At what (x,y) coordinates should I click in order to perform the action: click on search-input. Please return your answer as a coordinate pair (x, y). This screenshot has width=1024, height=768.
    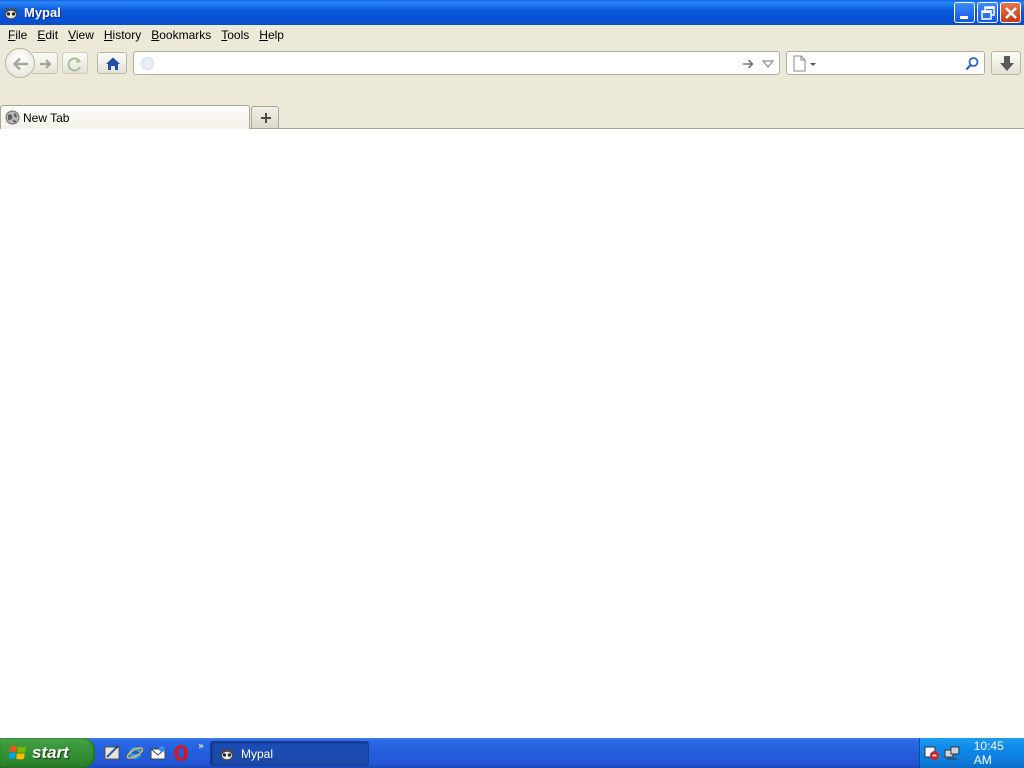
    Looking at the image, I should click on (889, 63).